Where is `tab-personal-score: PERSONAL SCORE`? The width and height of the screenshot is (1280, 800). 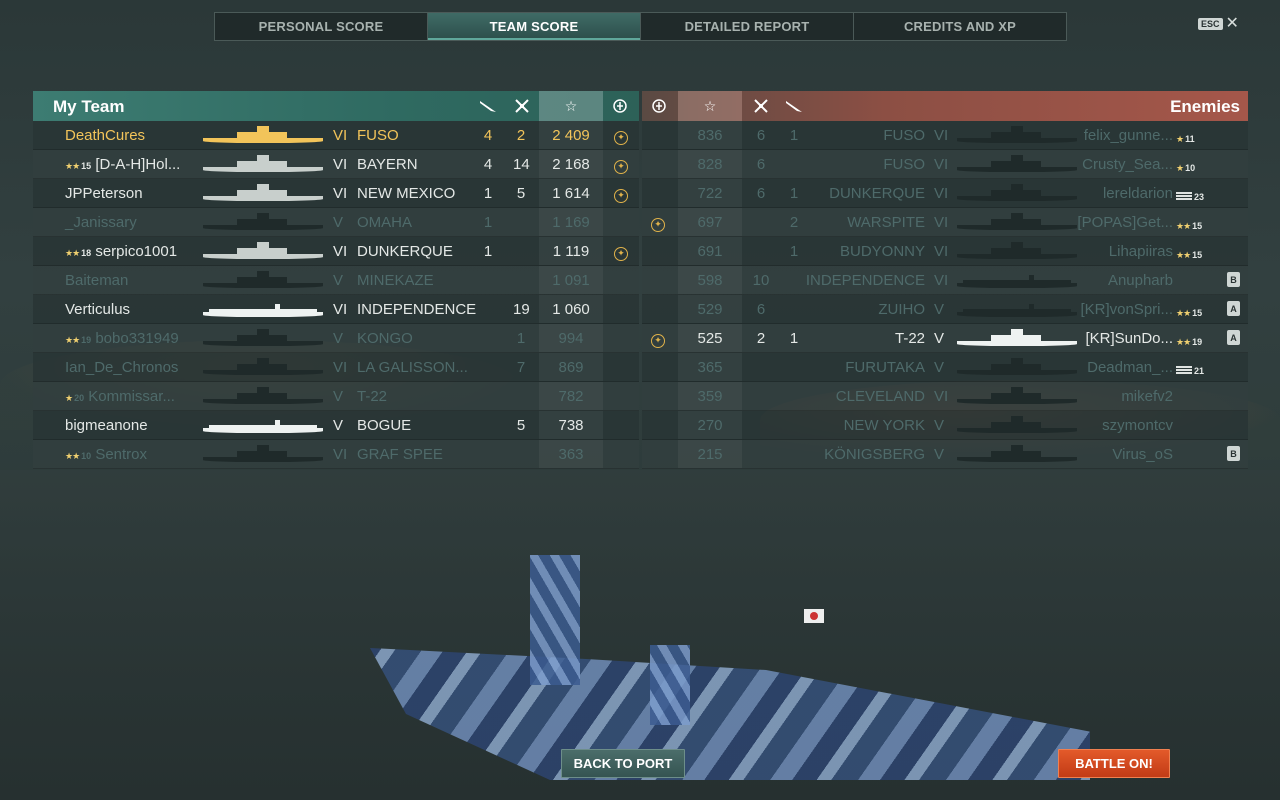
tab-personal-score: PERSONAL SCORE is located at coordinates (321, 26).